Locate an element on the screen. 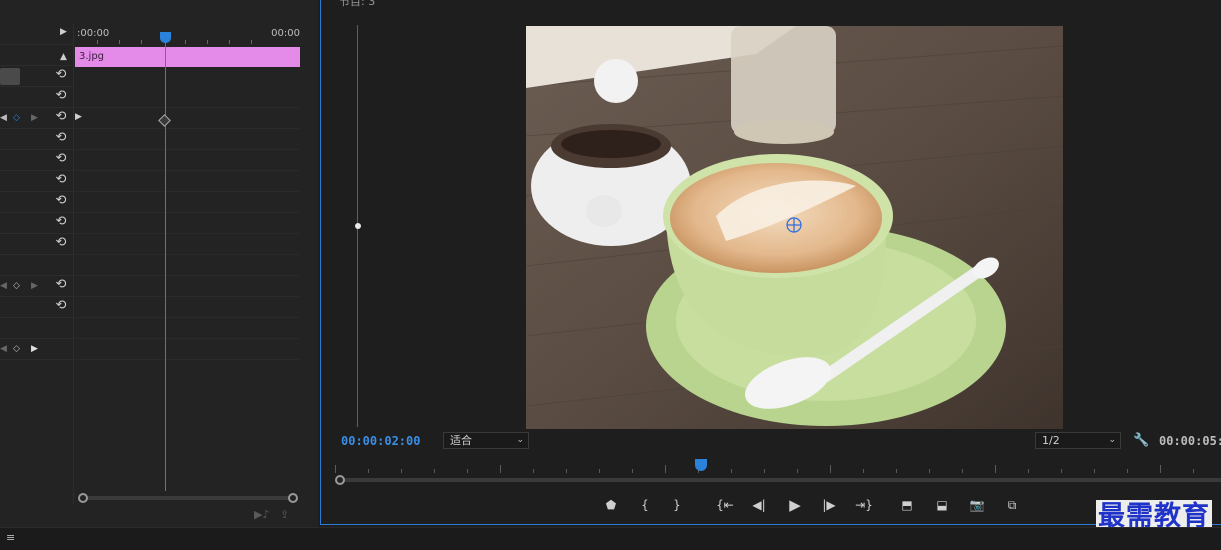 Image resolution: width=1221 pixels, height=550 pixels. zoom-level-select: 适合 ⌄ is located at coordinates (486, 440).